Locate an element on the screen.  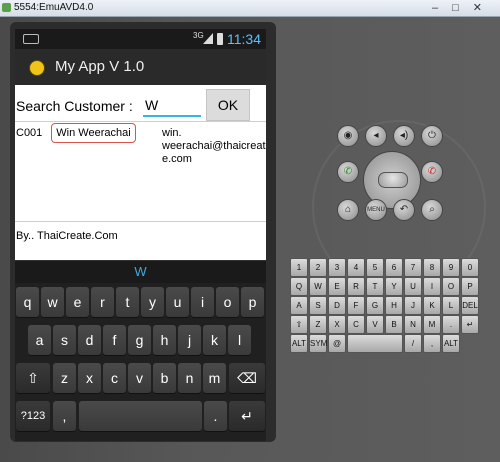
hw-key-P: P is located at coordinates (470, 286).